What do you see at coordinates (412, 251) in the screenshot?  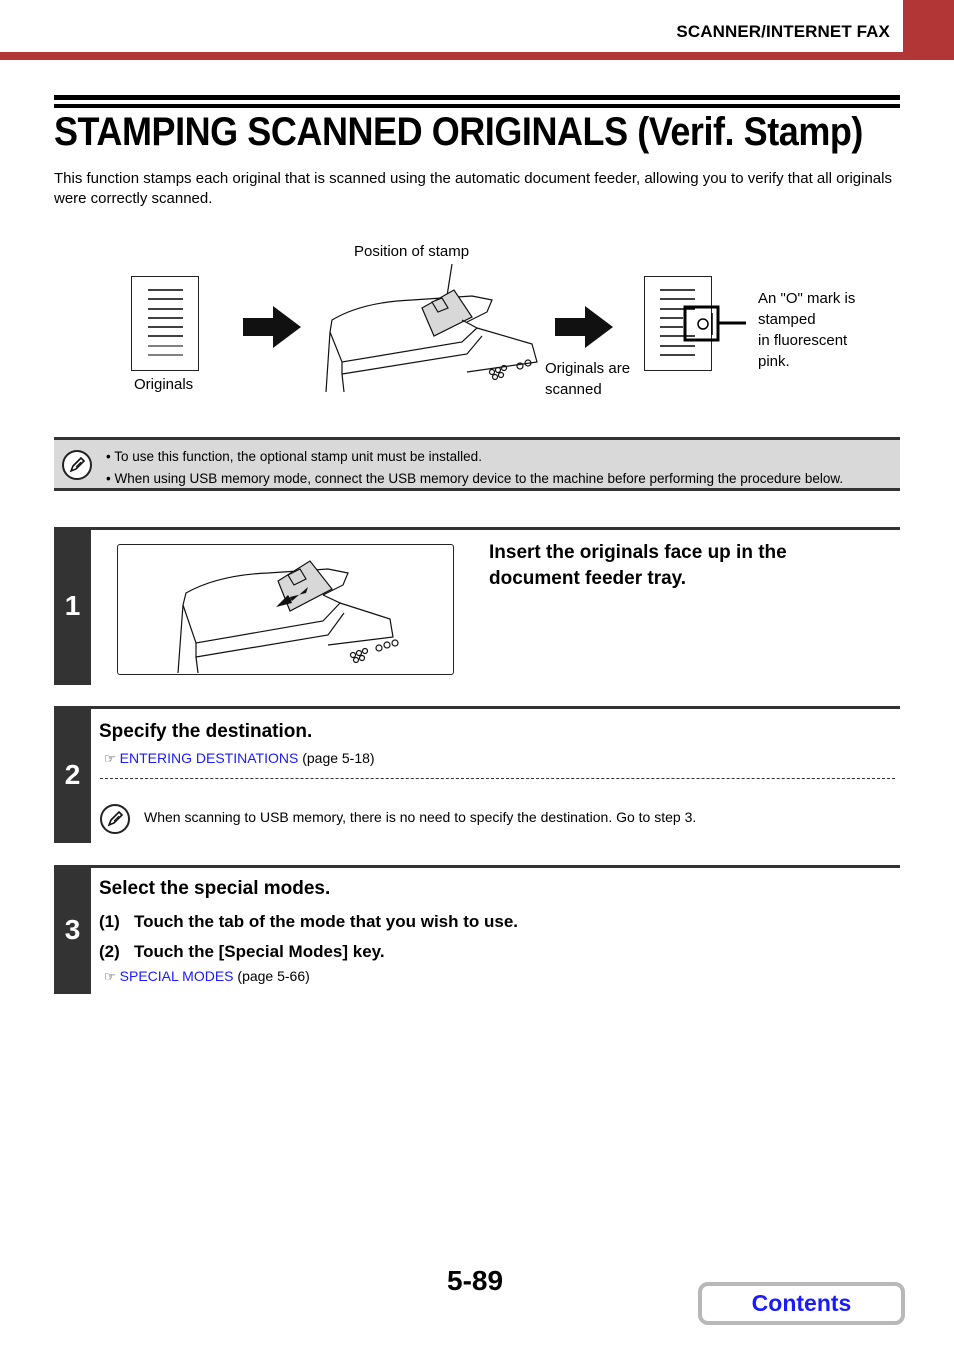 I see `stamp-position-label: Position of stamp` at bounding box center [412, 251].